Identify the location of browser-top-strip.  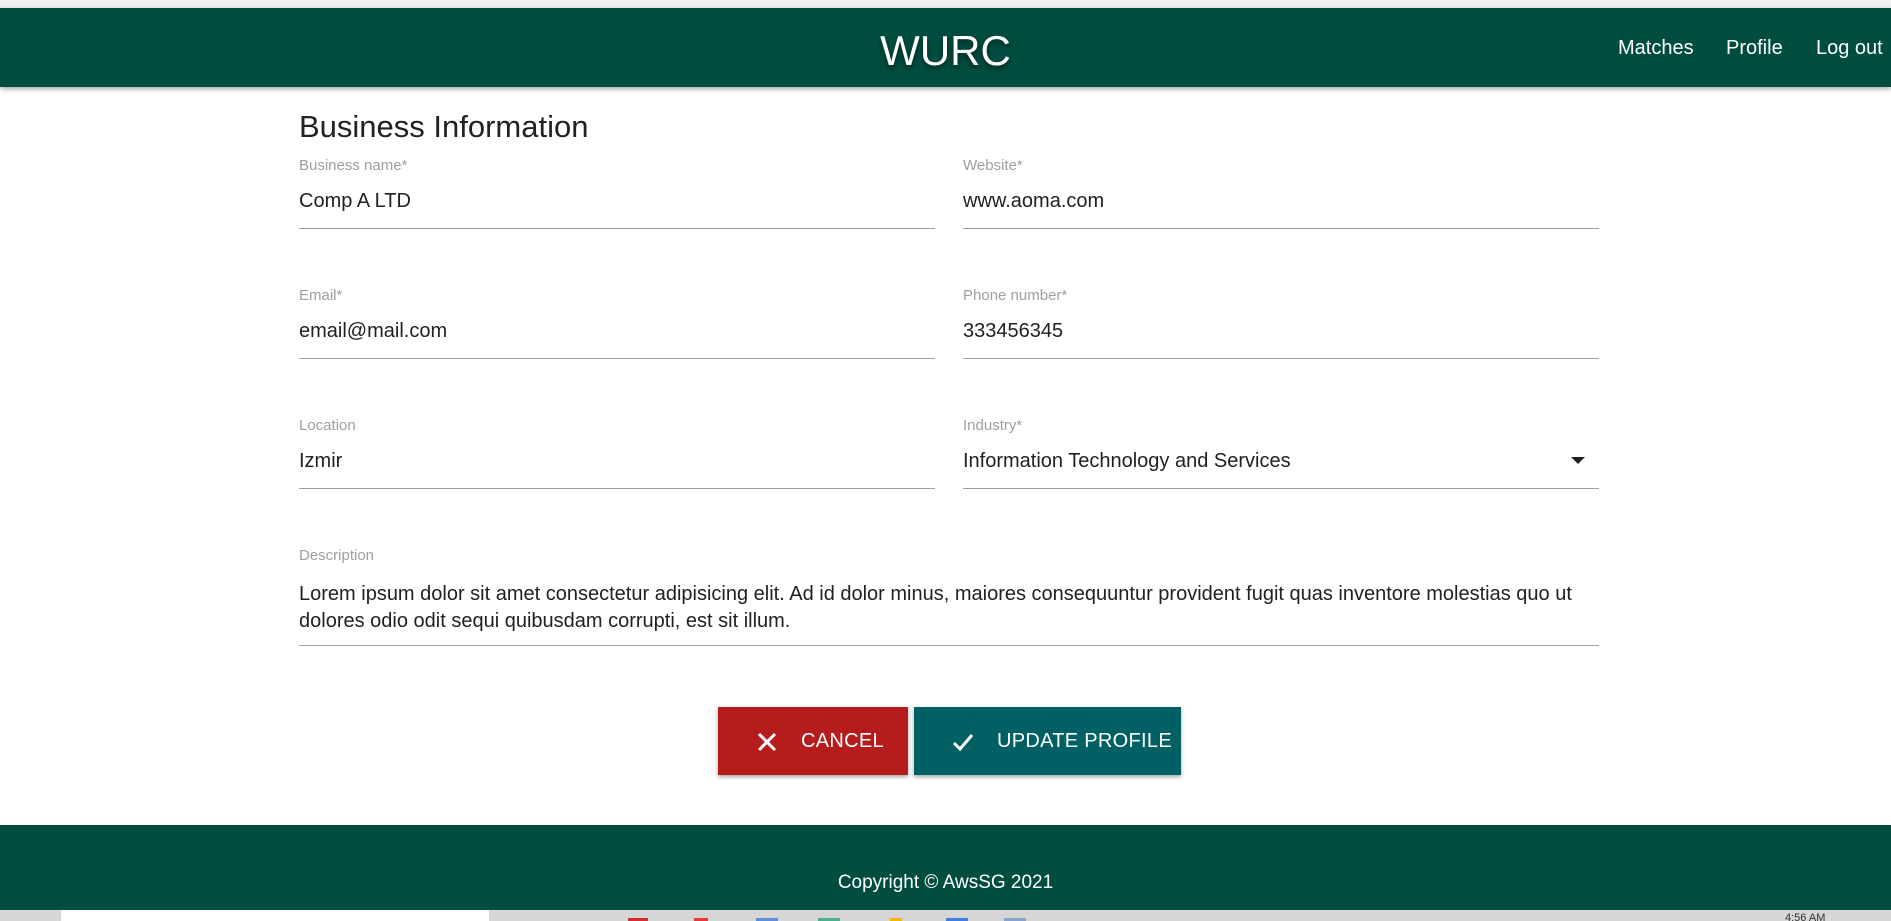
(945, 4).